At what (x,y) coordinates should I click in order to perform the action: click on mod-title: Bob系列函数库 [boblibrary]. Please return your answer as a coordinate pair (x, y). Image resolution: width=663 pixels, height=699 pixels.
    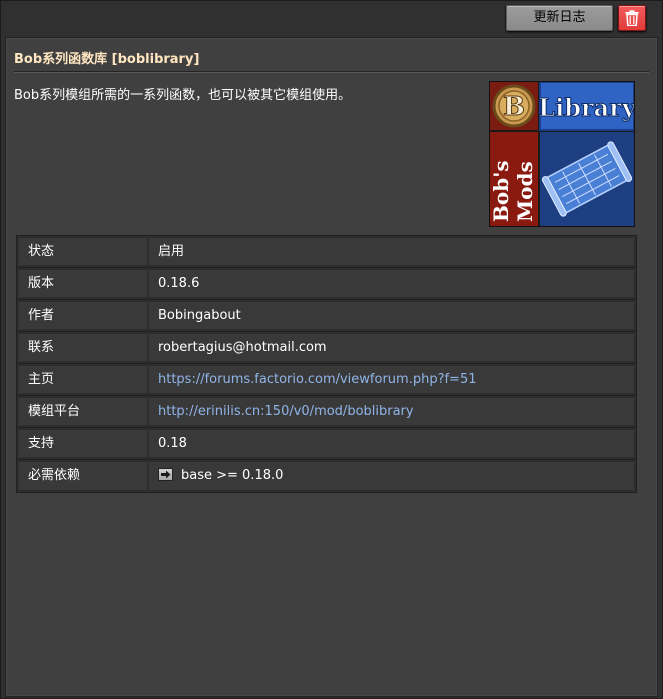
    Looking at the image, I should click on (107, 59).